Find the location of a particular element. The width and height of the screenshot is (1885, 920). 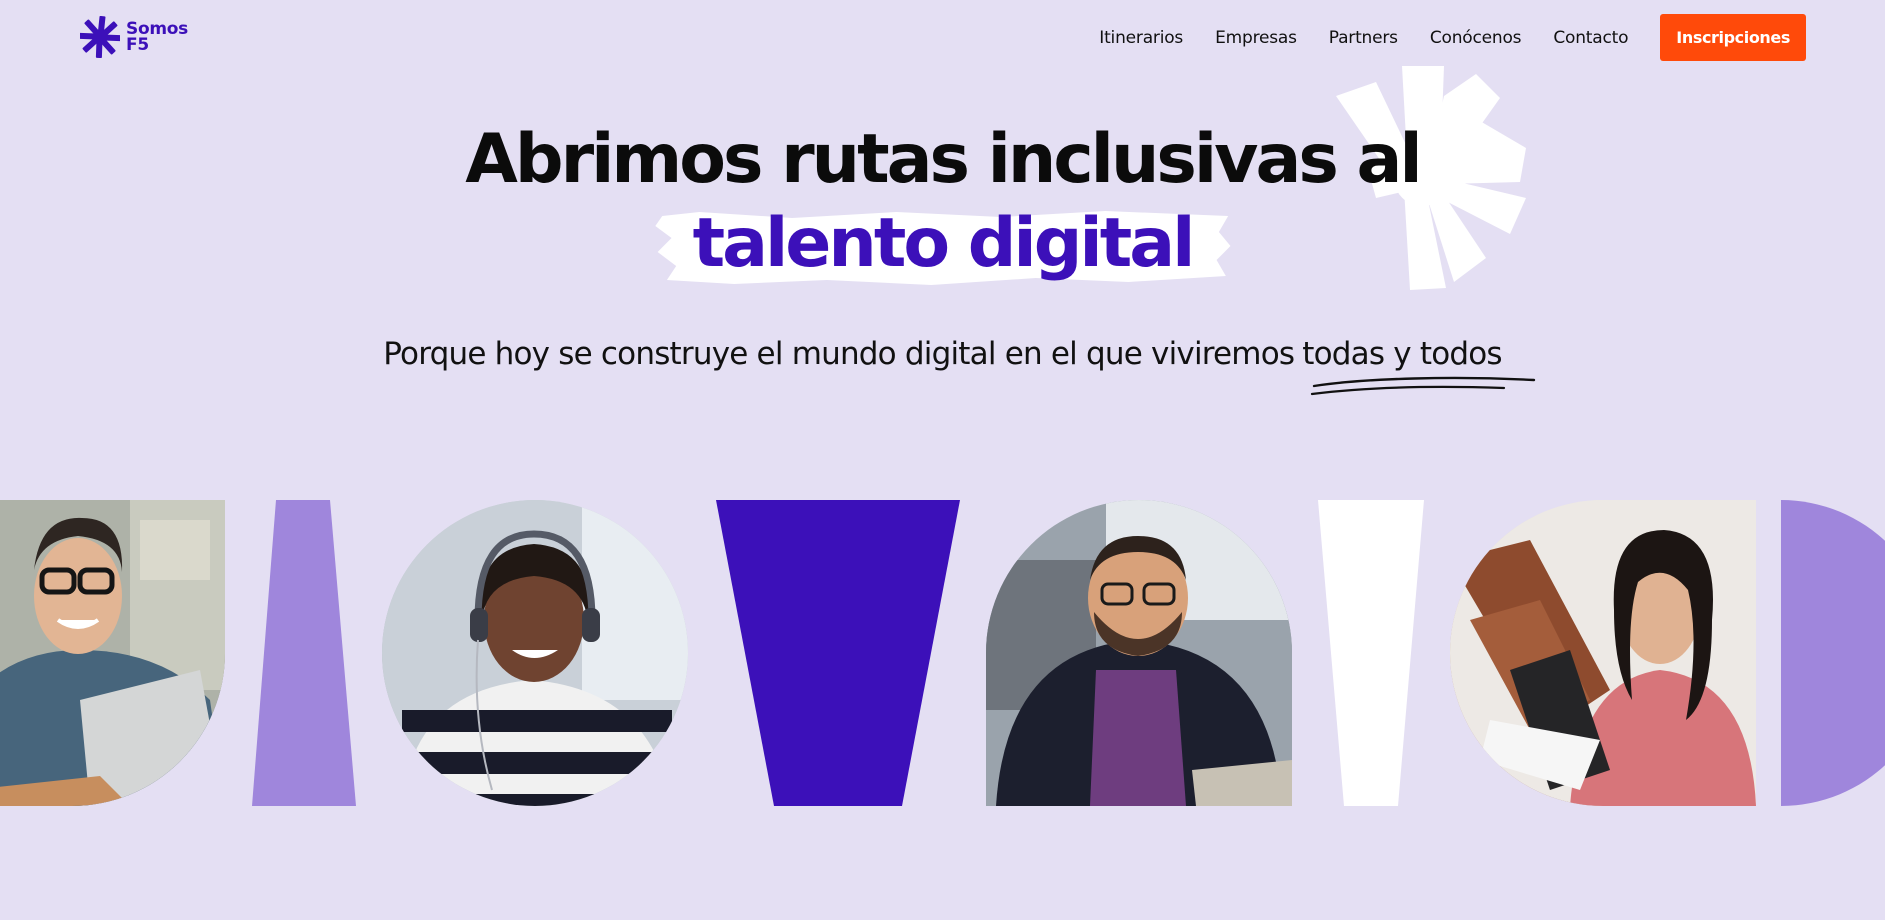

nav-conocenos: Conócenos is located at coordinates (1476, 38).